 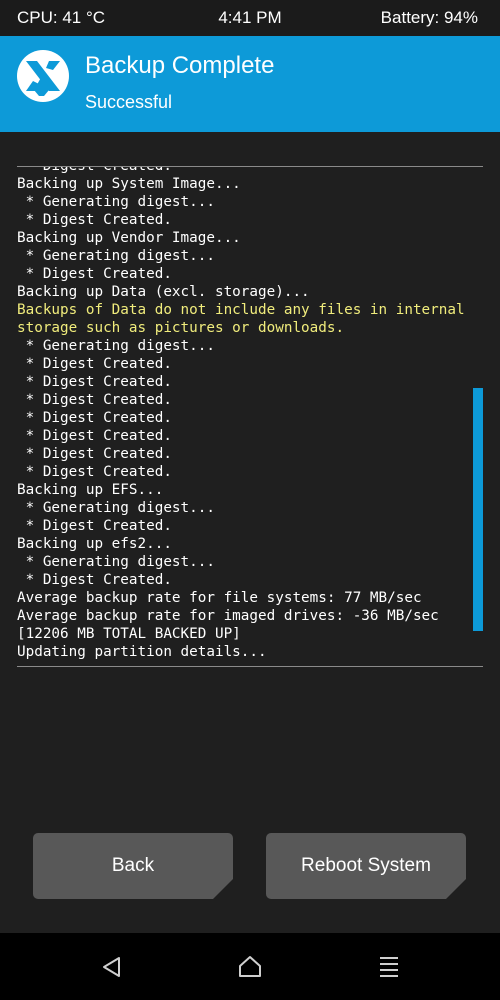 I want to click on navigation-bar, so click(x=250, y=966).